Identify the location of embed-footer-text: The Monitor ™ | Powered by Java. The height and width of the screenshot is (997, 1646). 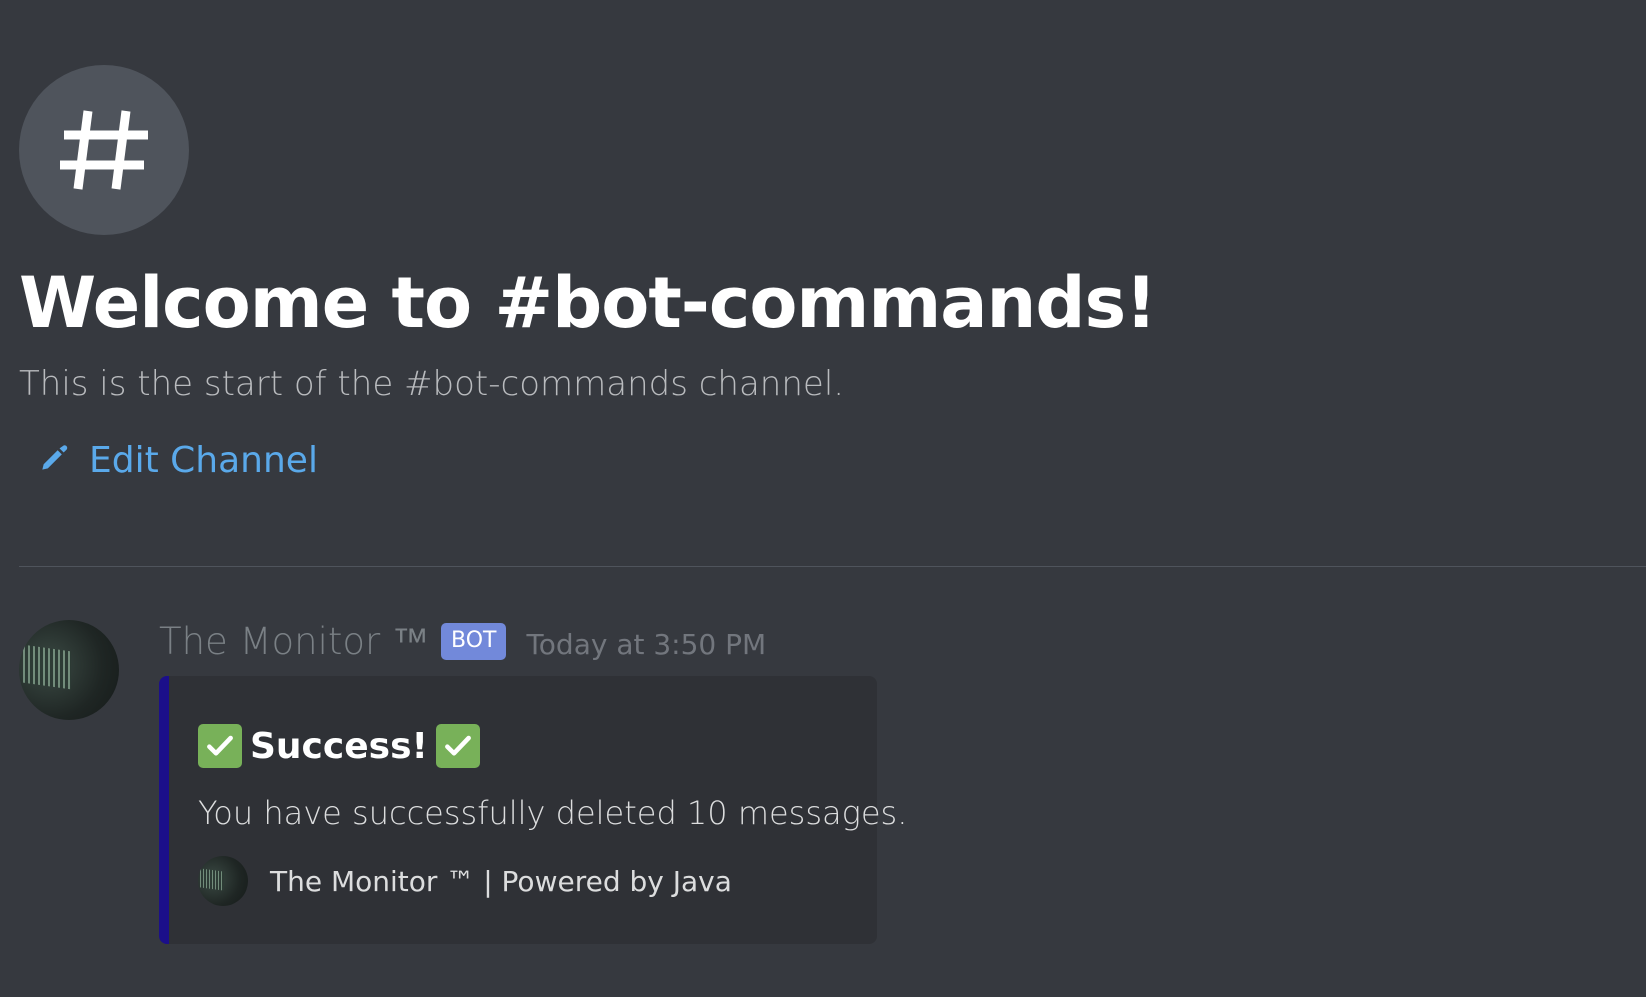
(501, 881).